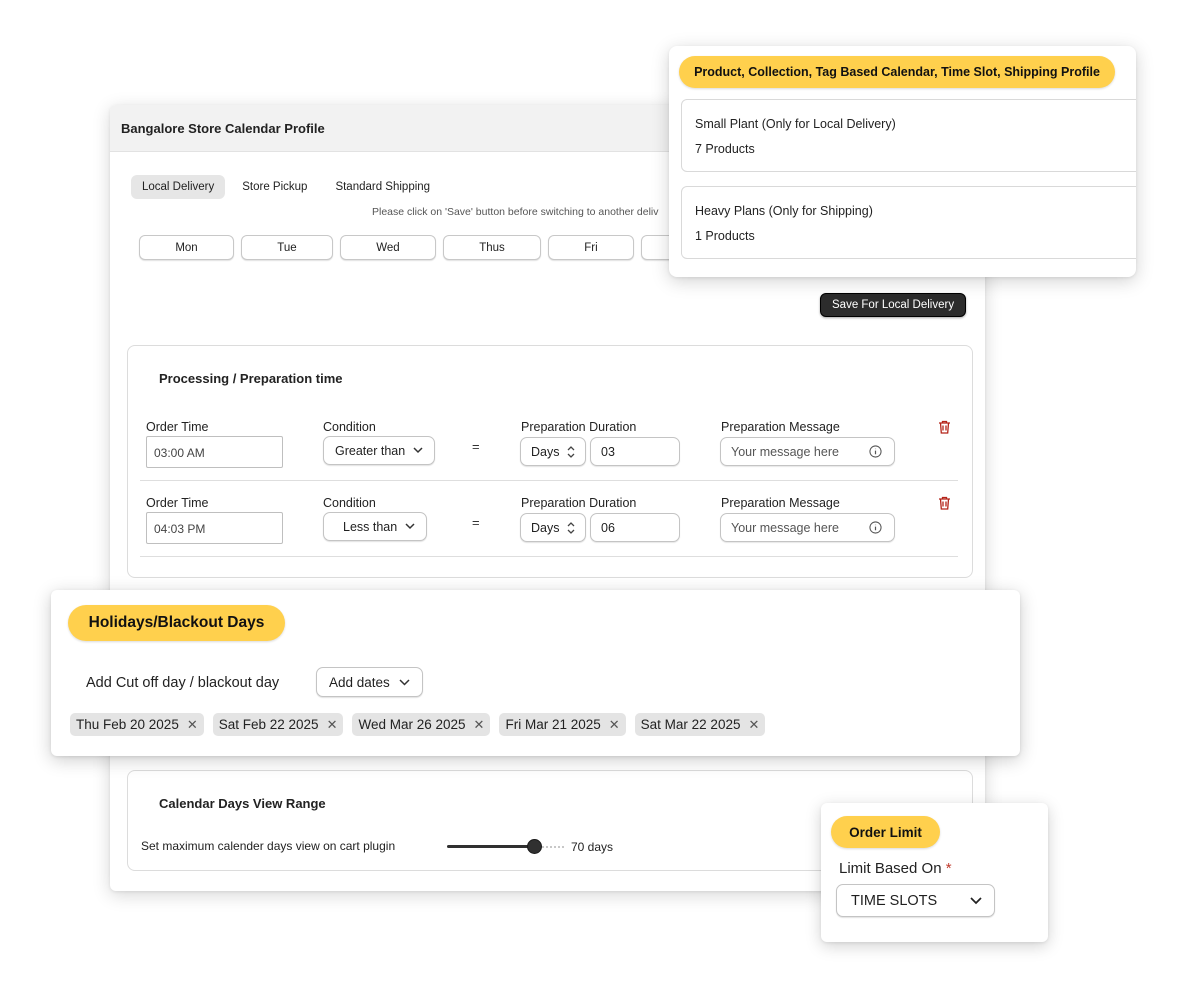  What do you see at coordinates (635, 527) in the screenshot?
I see `duration-input: 06` at bounding box center [635, 527].